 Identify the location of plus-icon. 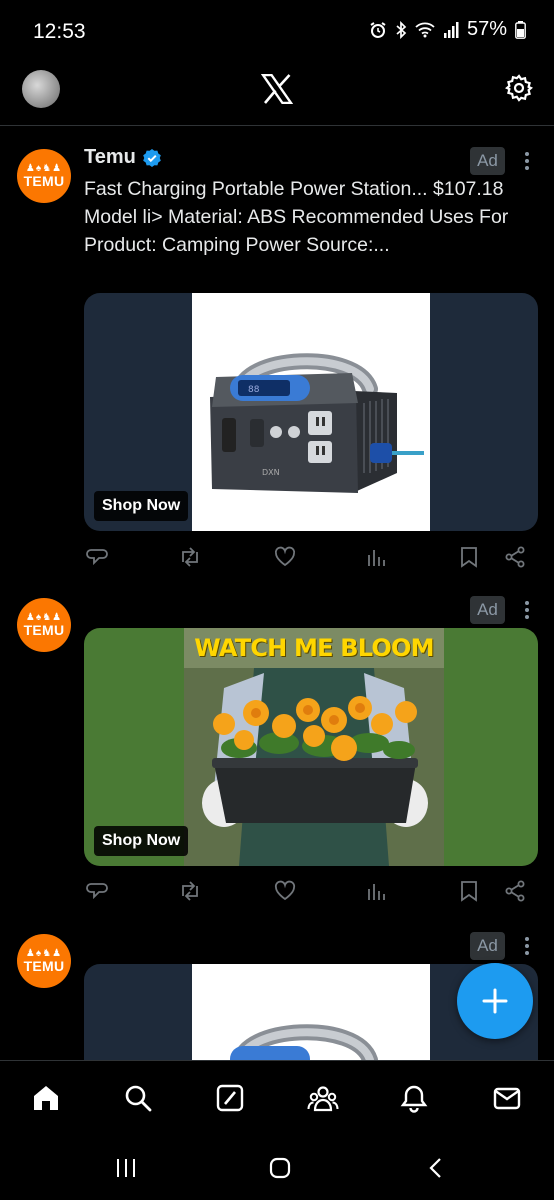
(495, 1001).